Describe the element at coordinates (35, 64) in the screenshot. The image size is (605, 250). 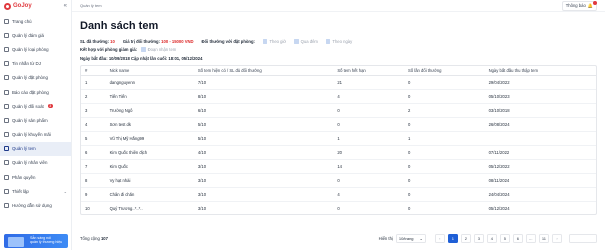
I see `sidebar-item: Tin nhắn từ DJ` at that location.